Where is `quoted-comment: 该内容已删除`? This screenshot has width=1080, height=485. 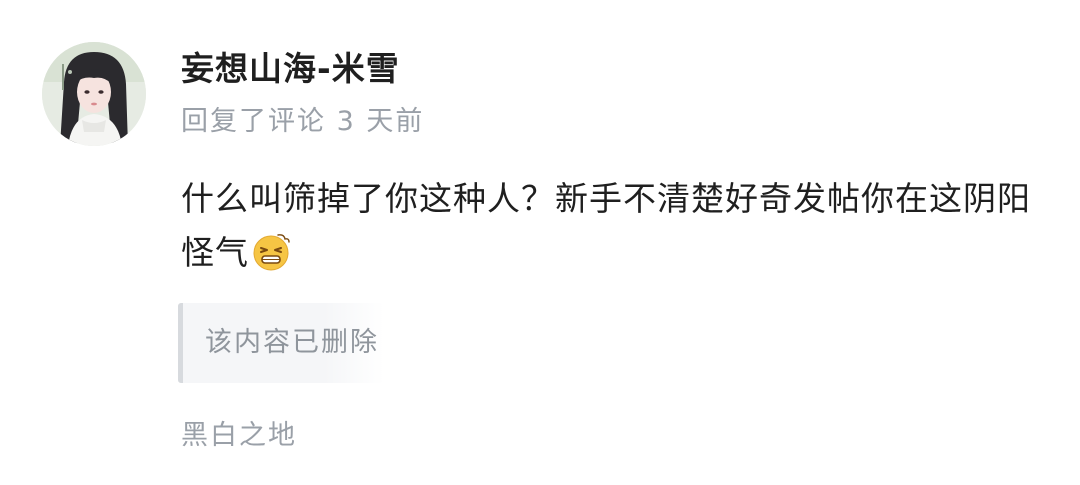
quoted-comment: 该内容已删除 is located at coordinates (281, 343).